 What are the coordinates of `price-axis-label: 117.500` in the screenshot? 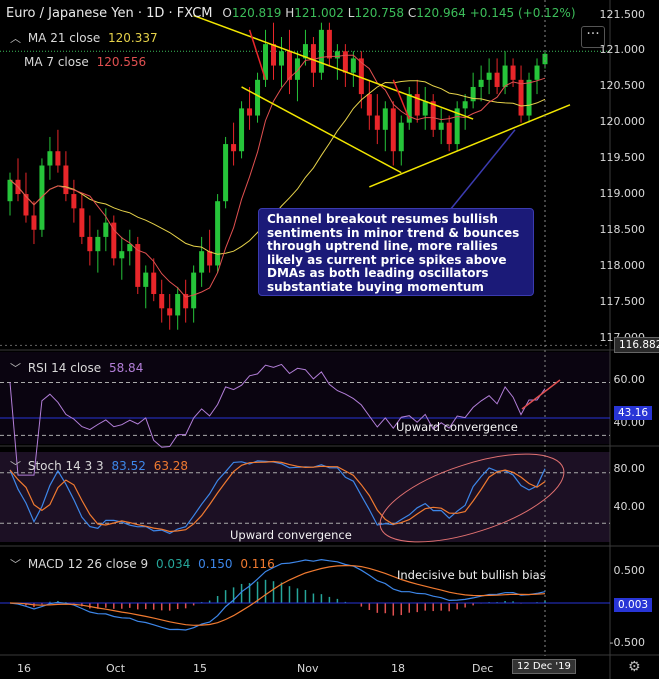 It's located at (622, 301).